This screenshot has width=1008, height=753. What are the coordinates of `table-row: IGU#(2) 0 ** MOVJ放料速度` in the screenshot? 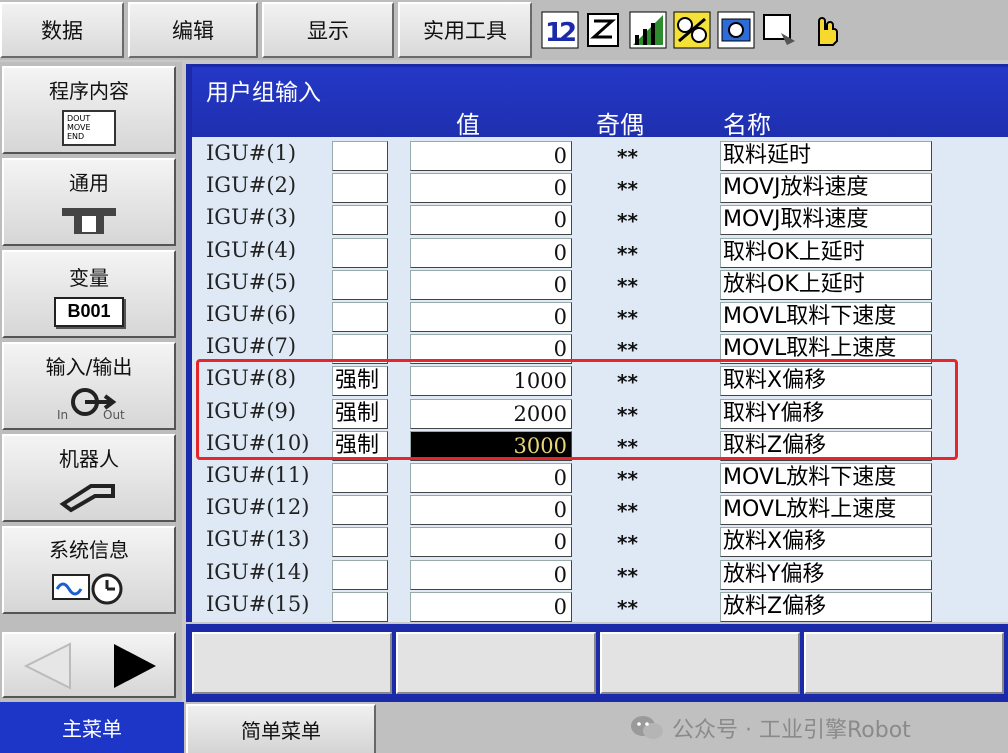 It's located at (600, 187).